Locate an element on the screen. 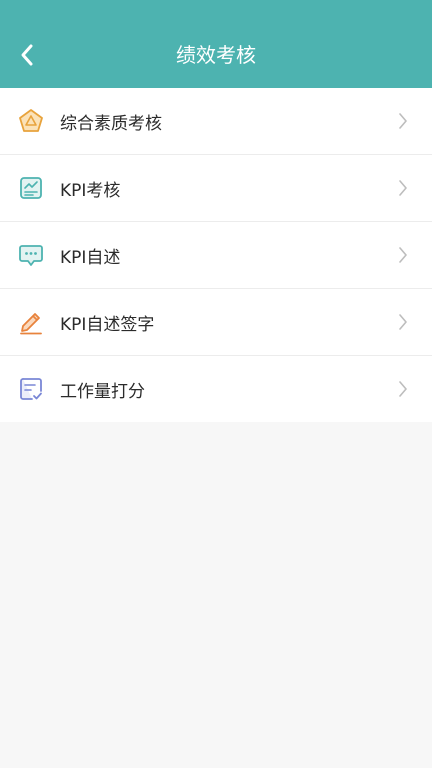 This screenshot has width=432, height=768. menu-item-label: 工作量打分 is located at coordinates (102, 391).